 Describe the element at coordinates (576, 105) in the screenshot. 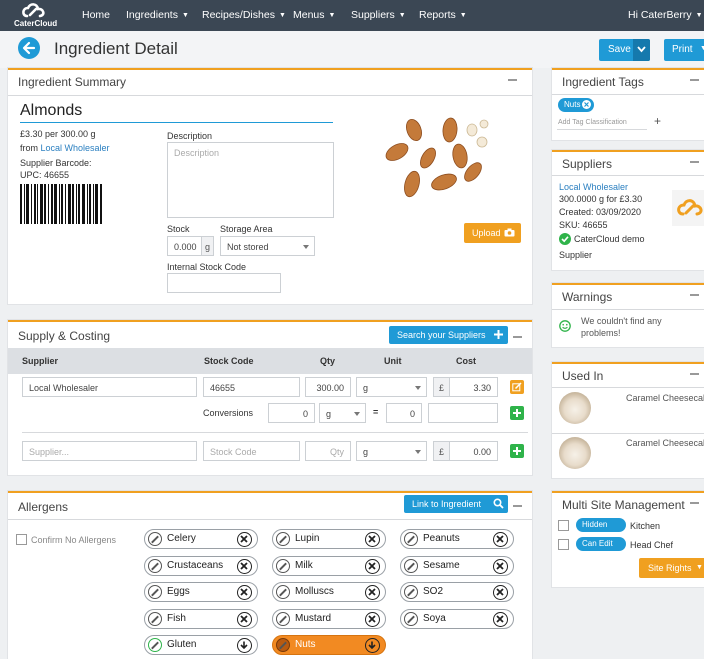

I see `tag-chip: Nuts` at that location.